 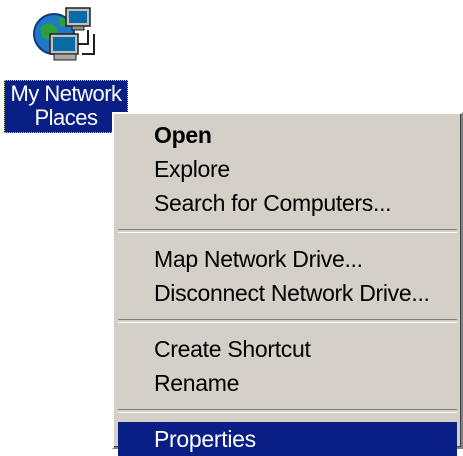 I want to click on network-places-icon, so click(x=64, y=34).